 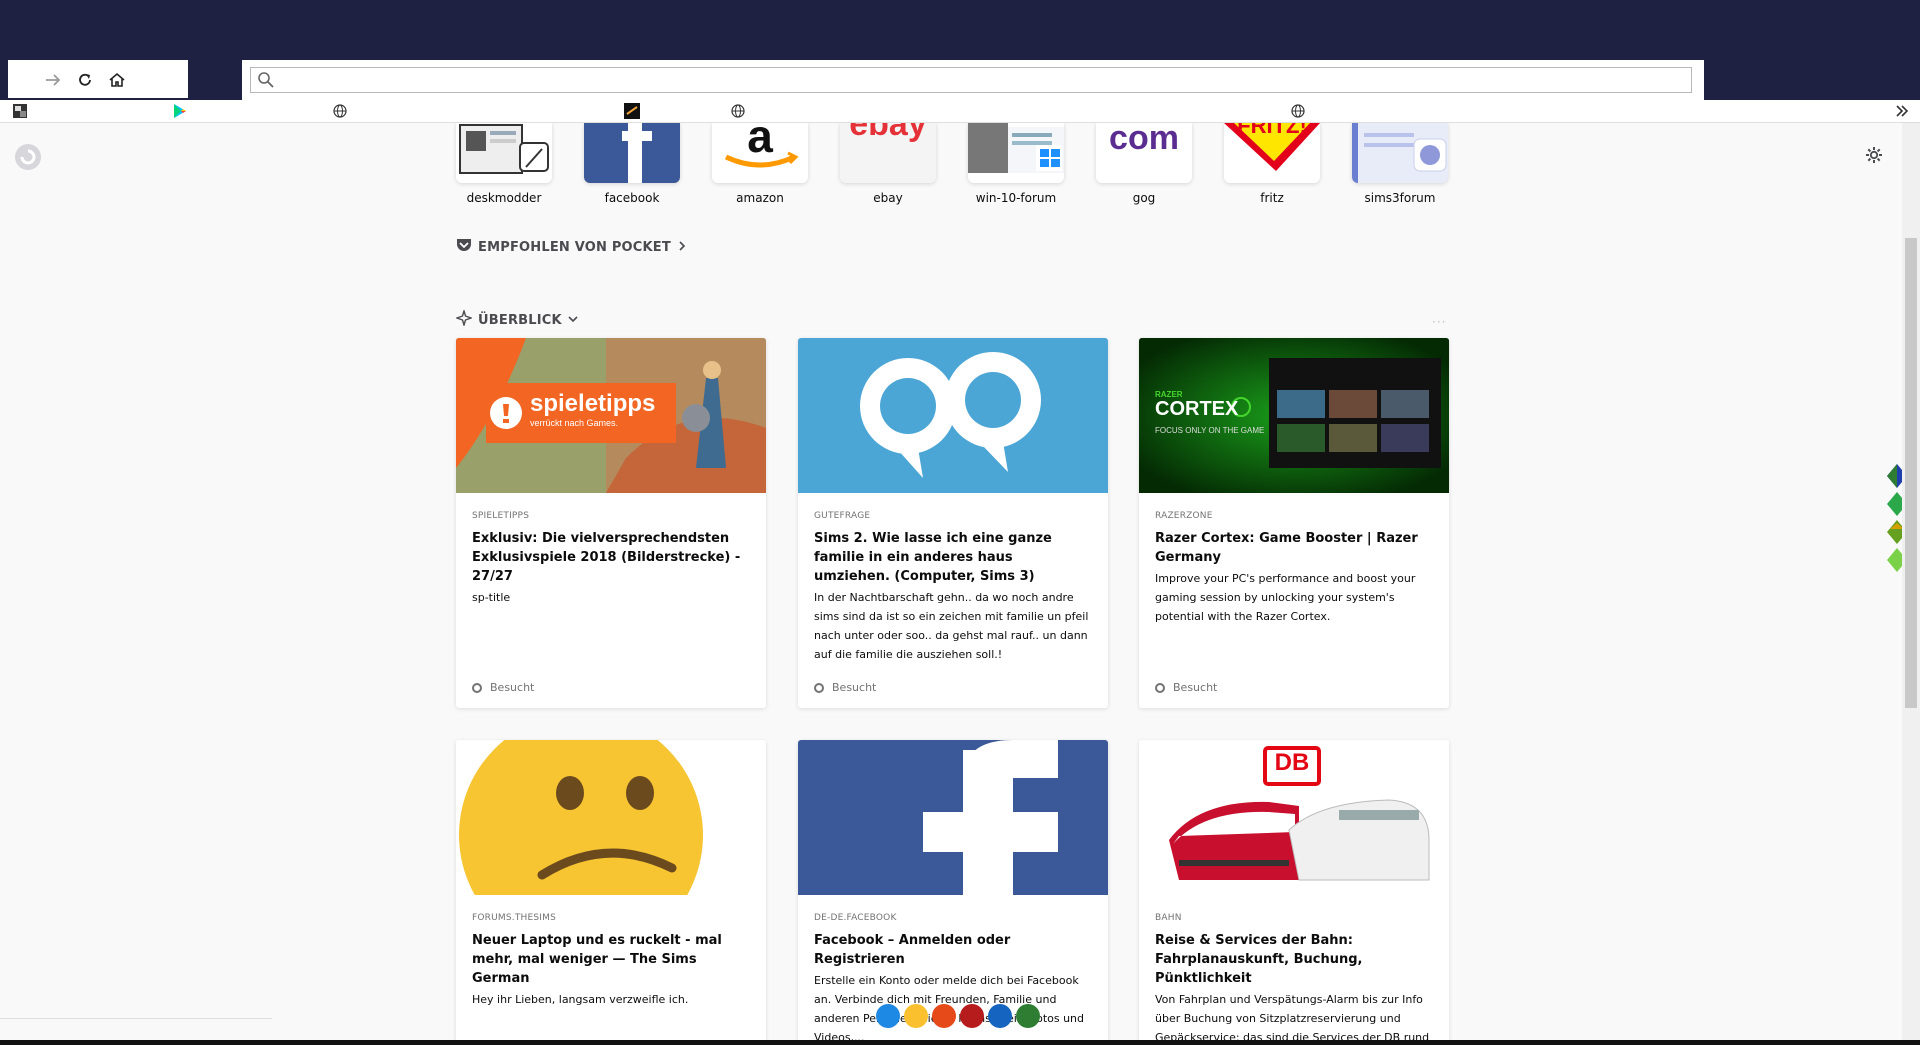 What do you see at coordinates (117, 80) in the screenshot?
I see `home-icon` at bounding box center [117, 80].